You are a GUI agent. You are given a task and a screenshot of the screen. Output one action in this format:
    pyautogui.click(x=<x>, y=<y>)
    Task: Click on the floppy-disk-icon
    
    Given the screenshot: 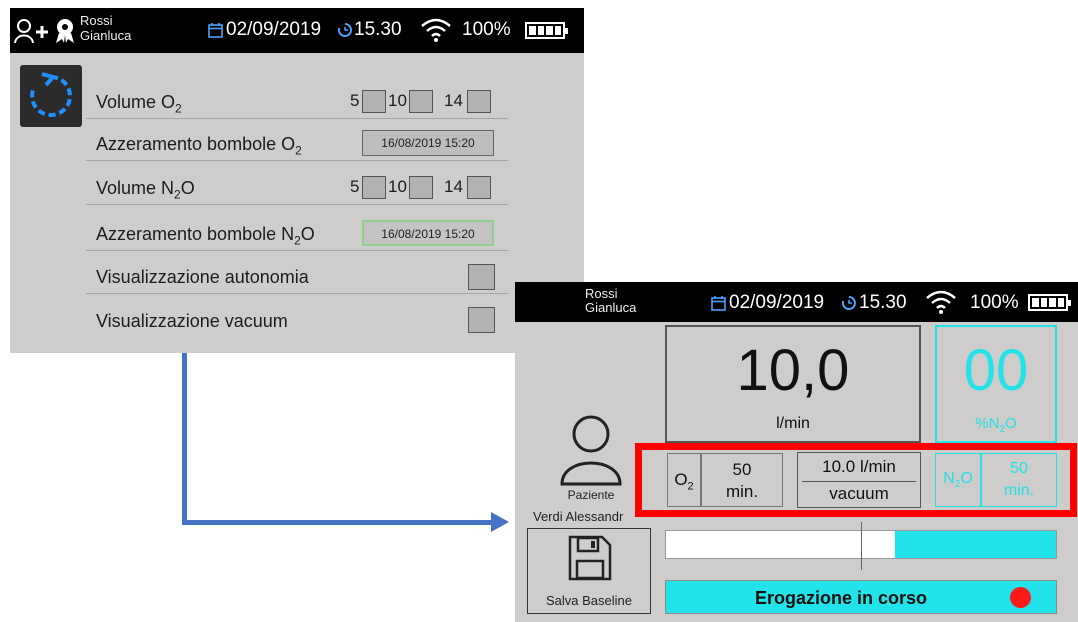 What is the action you would take?
    pyautogui.click(x=590, y=558)
    